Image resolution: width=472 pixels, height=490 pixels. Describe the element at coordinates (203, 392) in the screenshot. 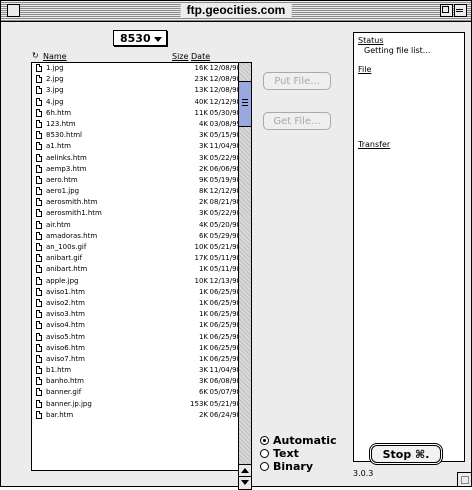

I see `file-size: 6K` at that location.